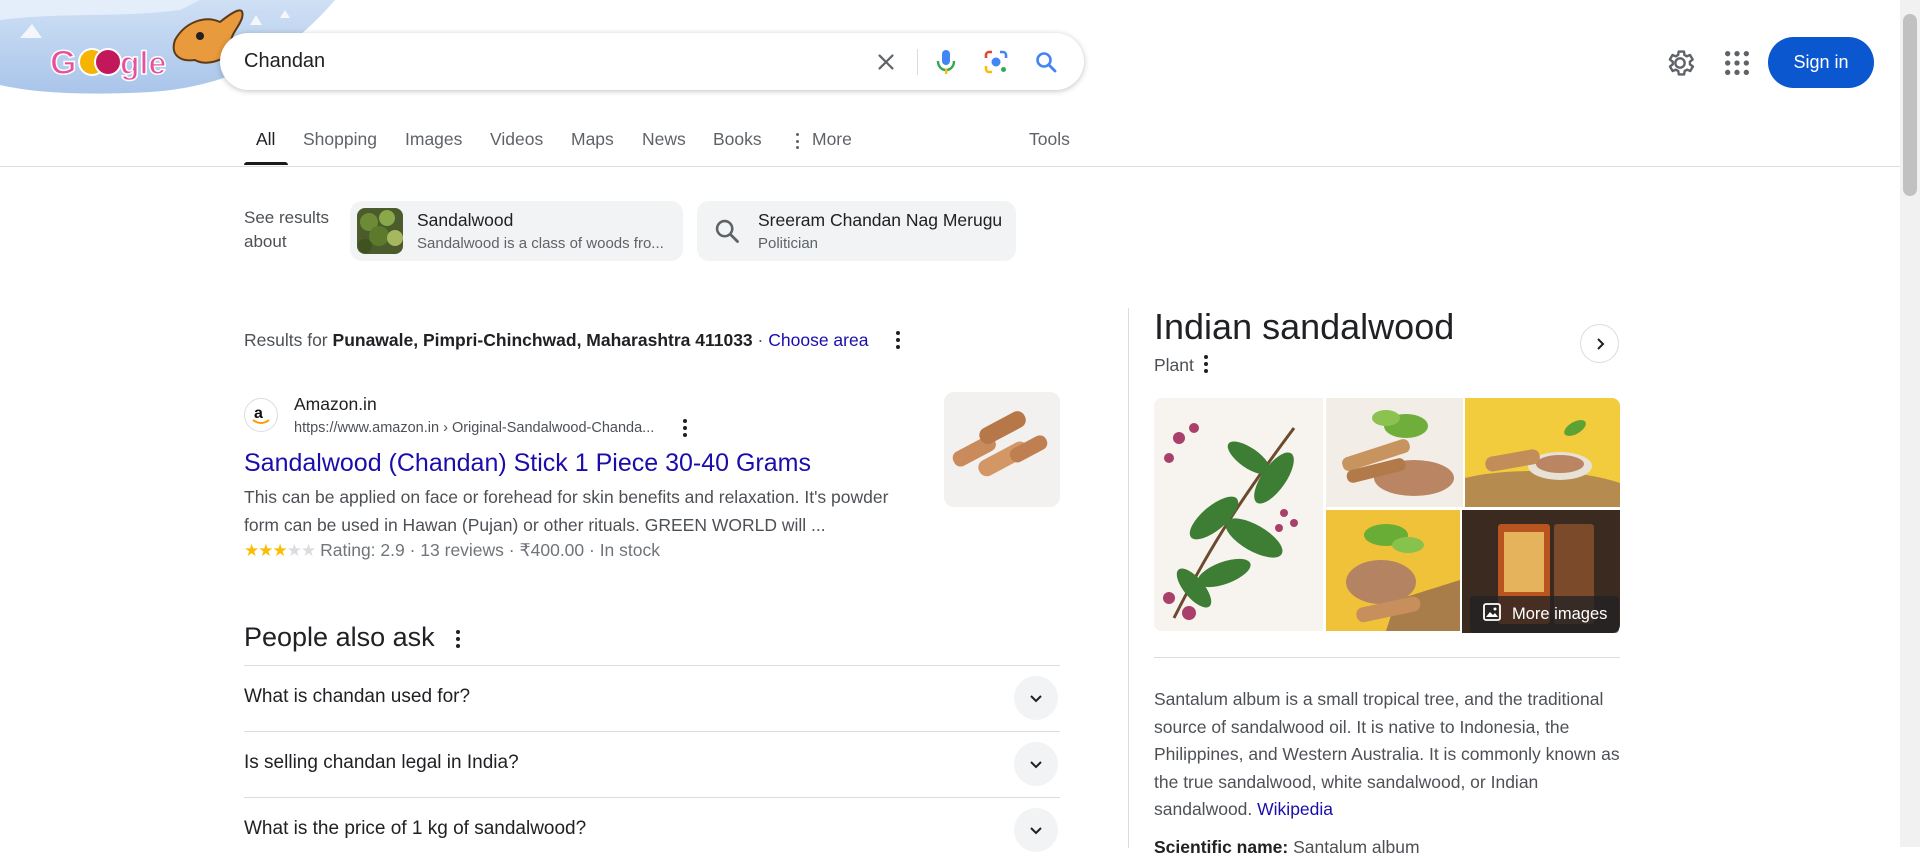 The height and width of the screenshot is (863, 1920). Describe the element at coordinates (1206, 364) in the screenshot. I see `knowledge-panel-options-kebab-icon` at that location.